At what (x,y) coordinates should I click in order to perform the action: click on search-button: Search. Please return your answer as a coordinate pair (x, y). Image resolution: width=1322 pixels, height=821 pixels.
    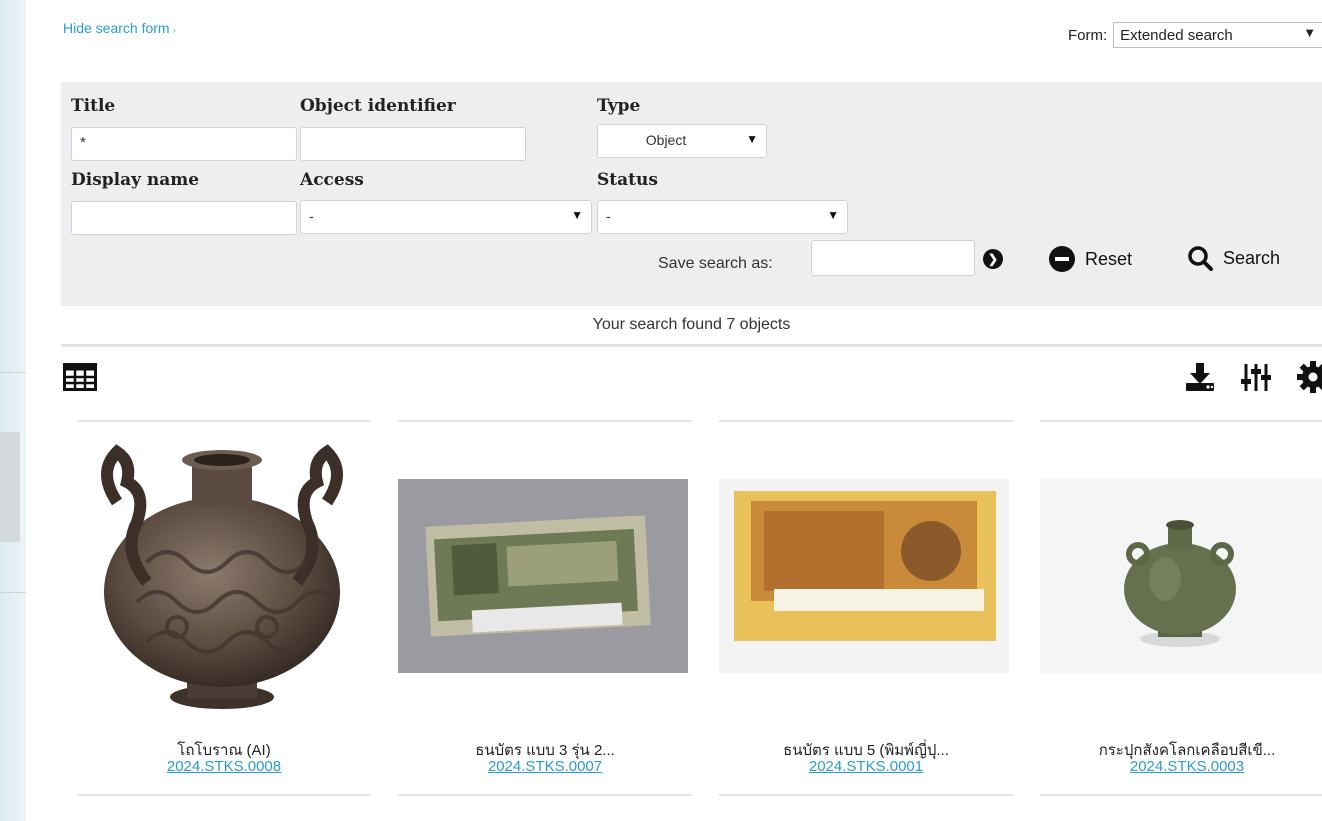
    Looking at the image, I should click on (1233, 258).